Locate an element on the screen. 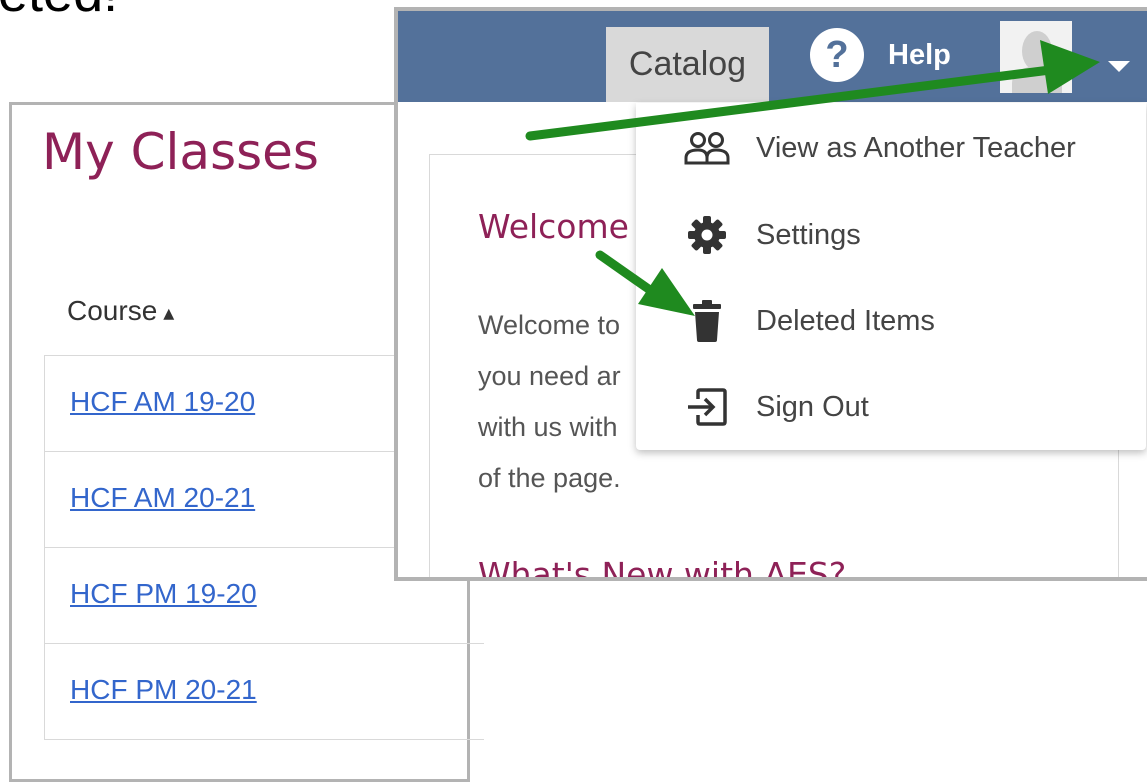 This screenshot has width=1147, height=782. avatar-head is located at coordinates (1037, 51).